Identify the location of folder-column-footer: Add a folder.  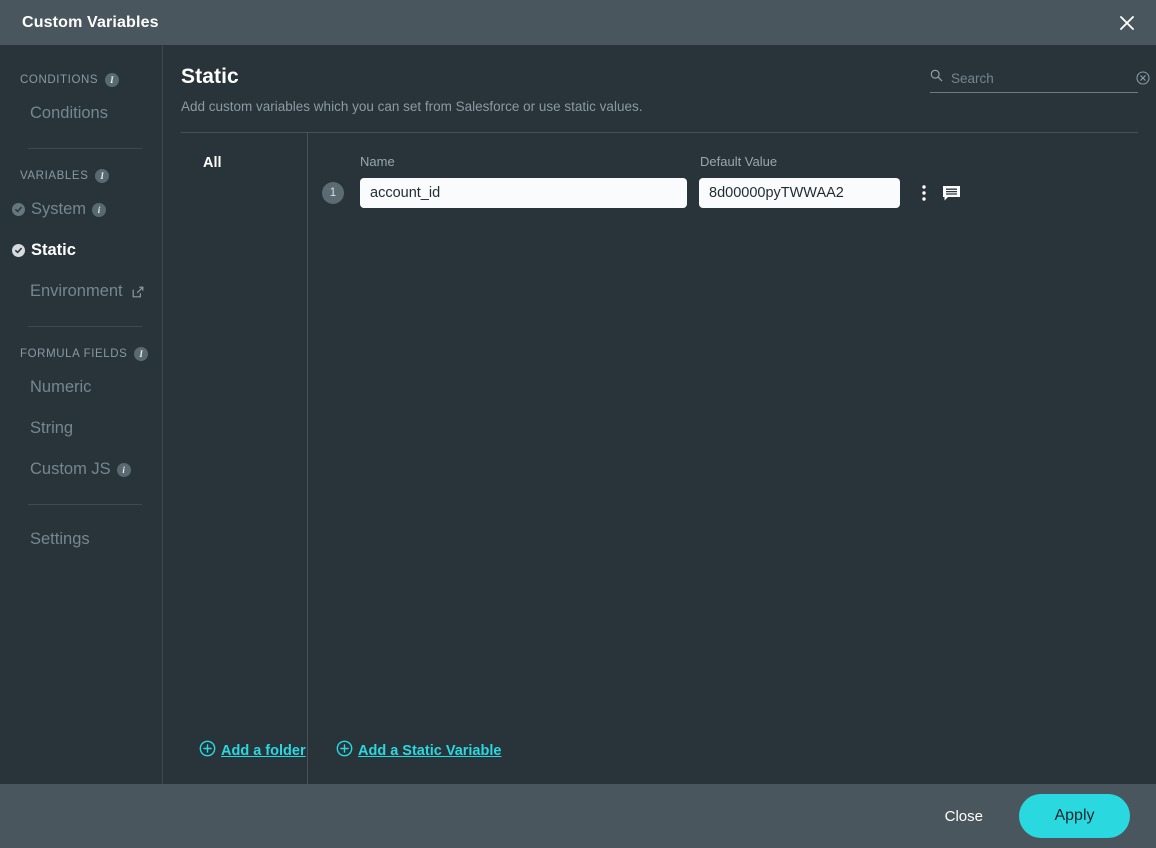
(244, 762).